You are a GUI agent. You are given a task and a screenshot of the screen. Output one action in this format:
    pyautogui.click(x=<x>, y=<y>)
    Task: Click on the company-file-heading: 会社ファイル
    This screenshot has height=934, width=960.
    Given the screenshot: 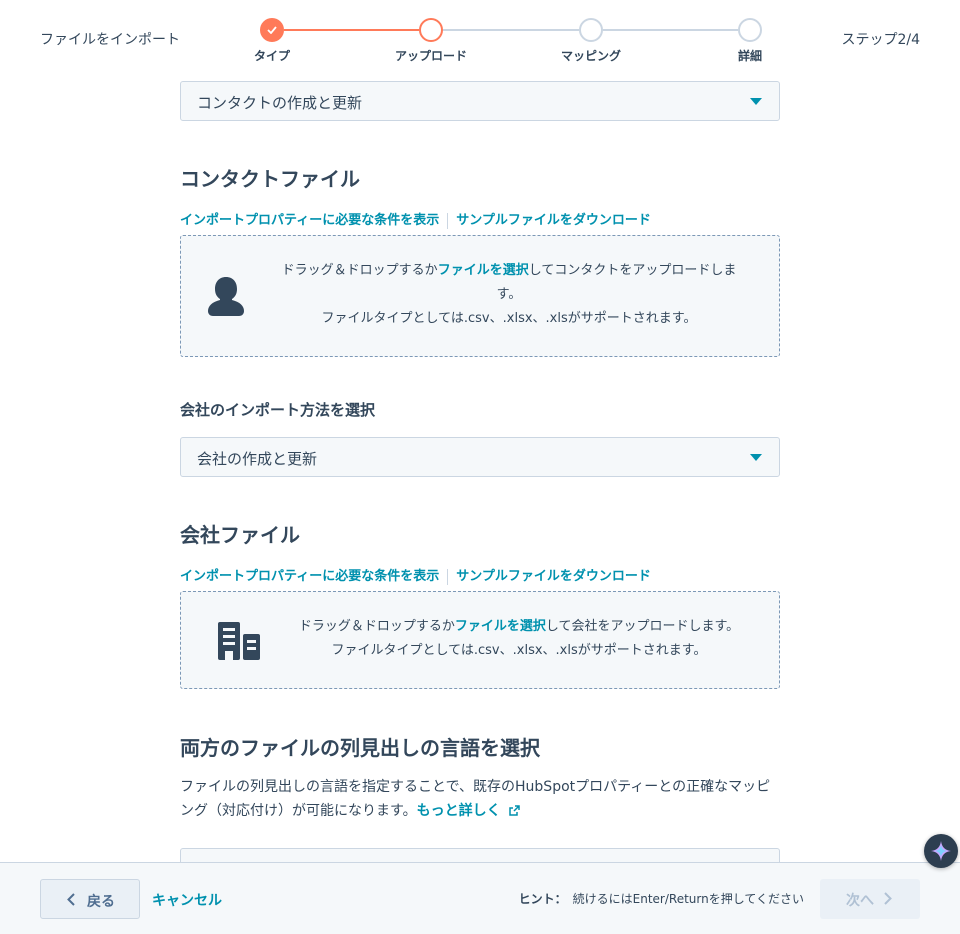 What is the action you would take?
    pyautogui.click(x=240, y=535)
    